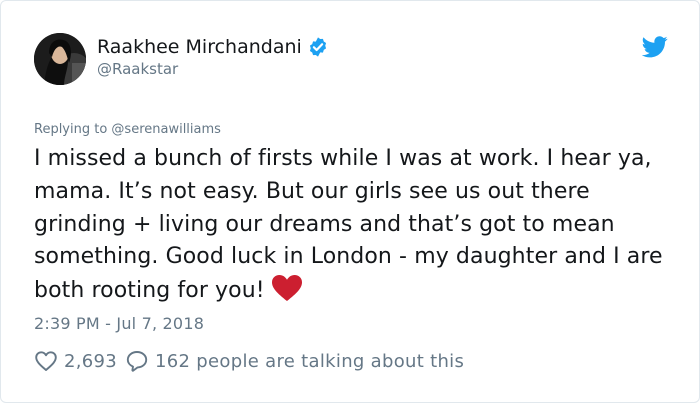 The image size is (700, 403). I want to click on like-count: 2,693, so click(91, 361).